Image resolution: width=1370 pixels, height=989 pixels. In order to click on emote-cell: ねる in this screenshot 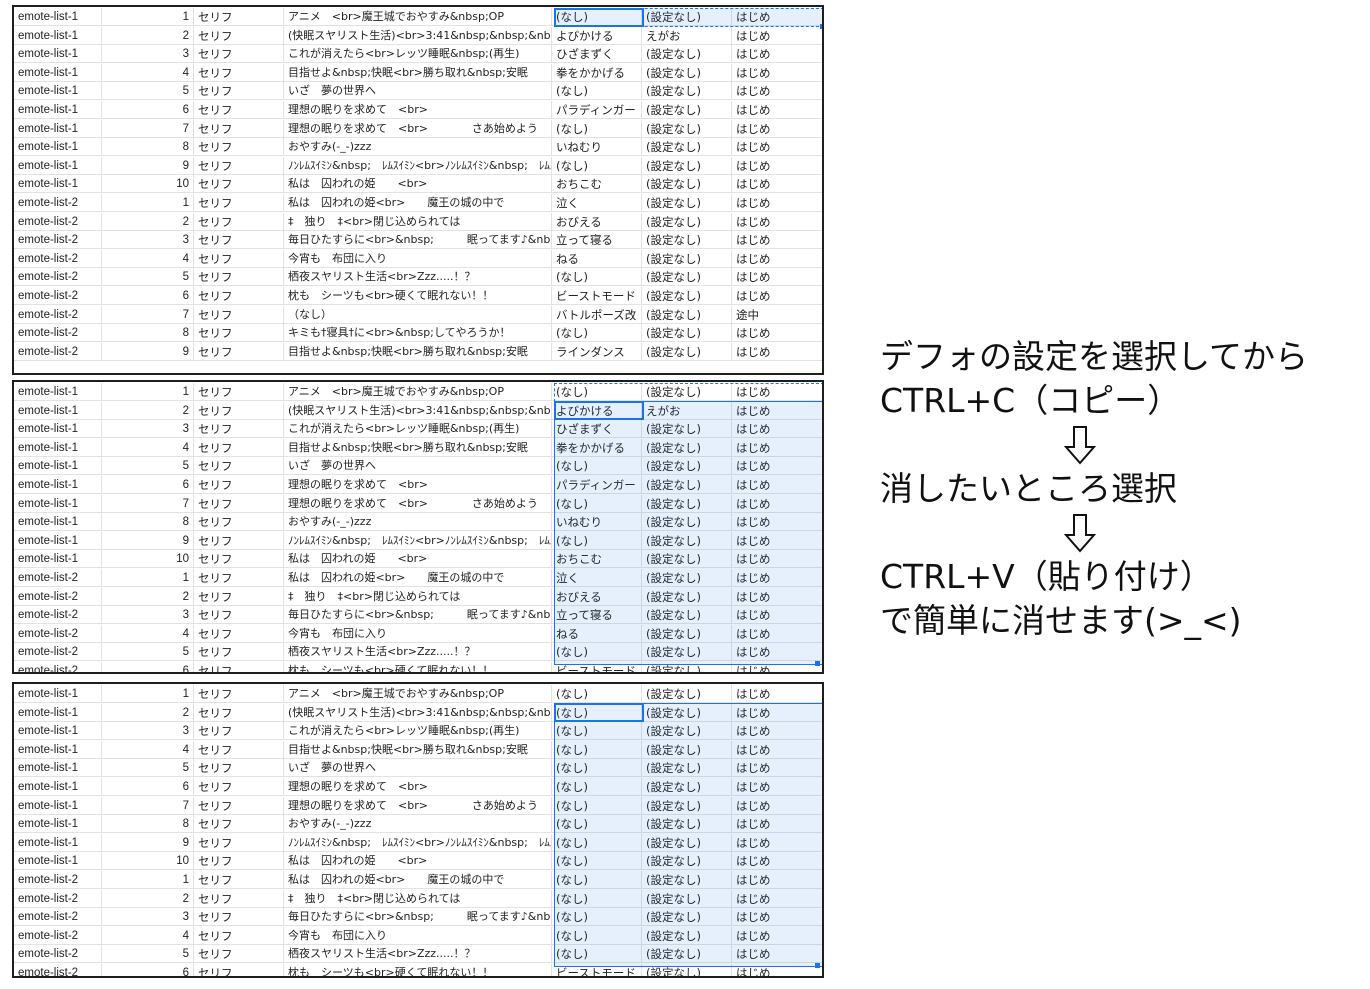, I will do `click(597, 258)`.